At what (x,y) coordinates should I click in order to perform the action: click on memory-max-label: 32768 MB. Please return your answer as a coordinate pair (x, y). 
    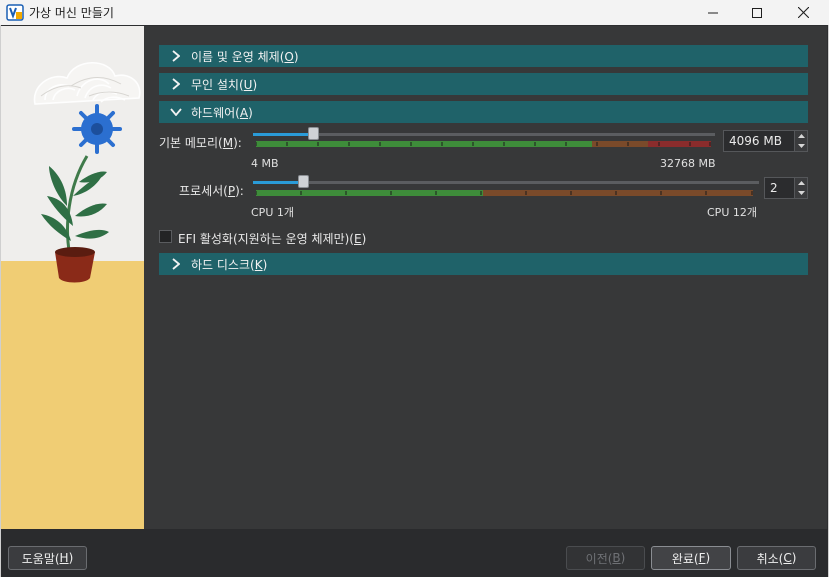
    Looking at the image, I should click on (688, 163).